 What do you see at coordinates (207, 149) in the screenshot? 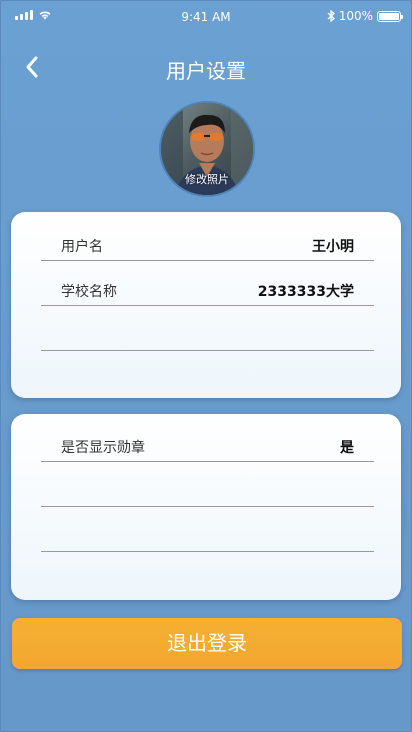
I see `avatar: 修改照片` at bounding box center [207, 149].